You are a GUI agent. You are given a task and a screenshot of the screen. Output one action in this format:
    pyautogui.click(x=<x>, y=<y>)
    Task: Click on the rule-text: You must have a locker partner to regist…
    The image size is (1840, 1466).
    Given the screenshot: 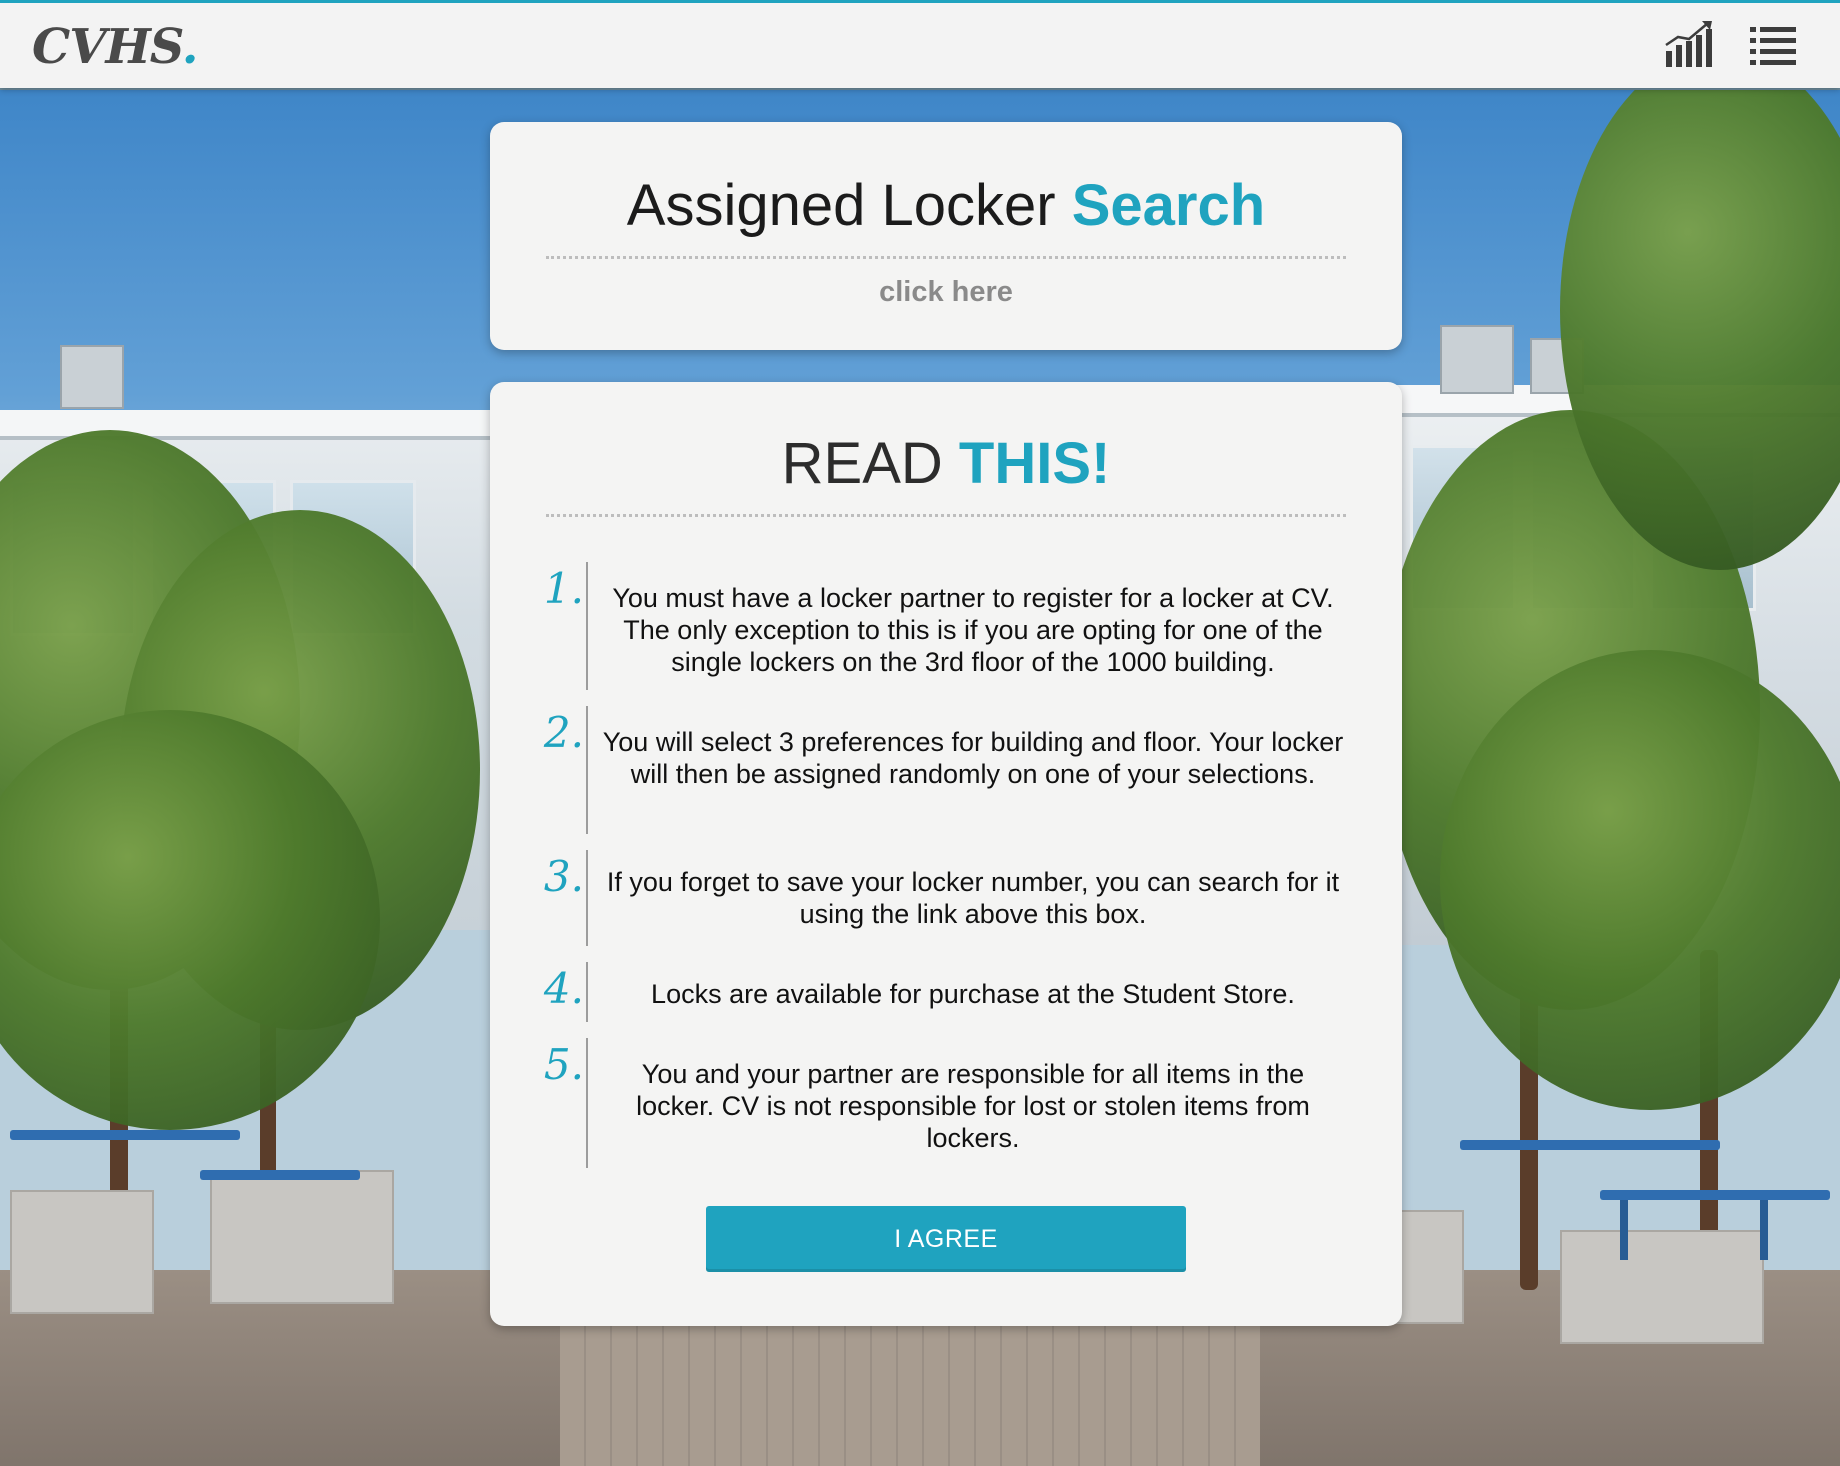 What is the action you would take?
    pyautogui.click(x=973, y=630)
    